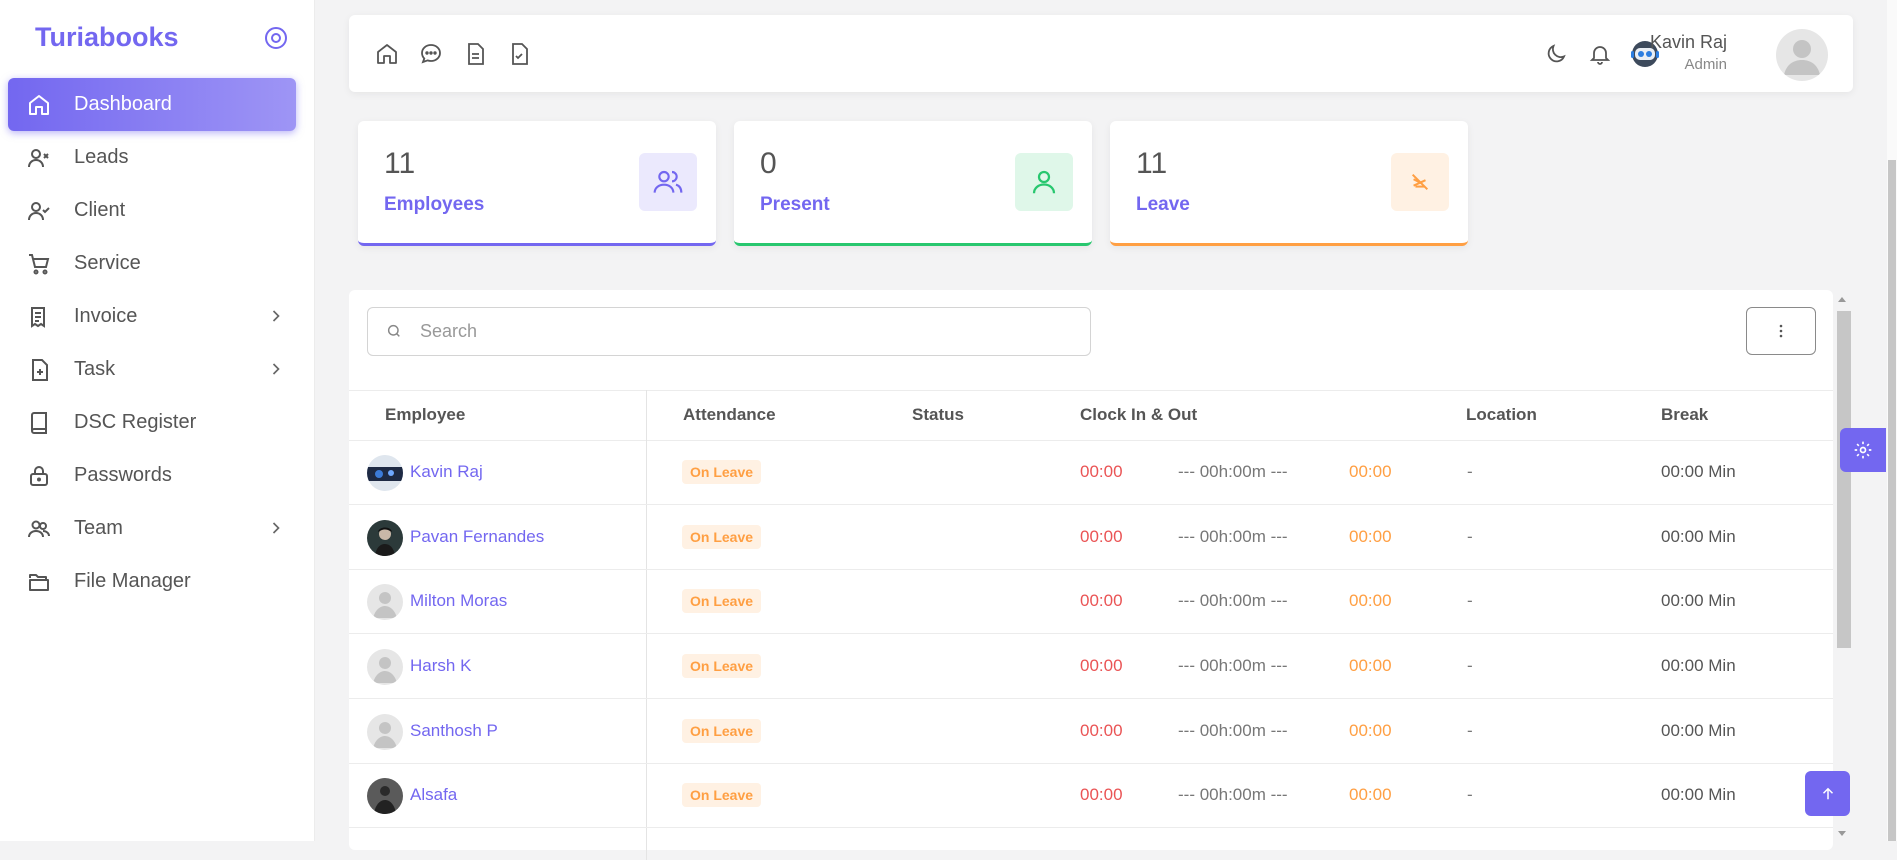  What do you see at coordinates (1802, 55) in the screenshot?
I see `user-avatar` at bounding box center [1802, 55].